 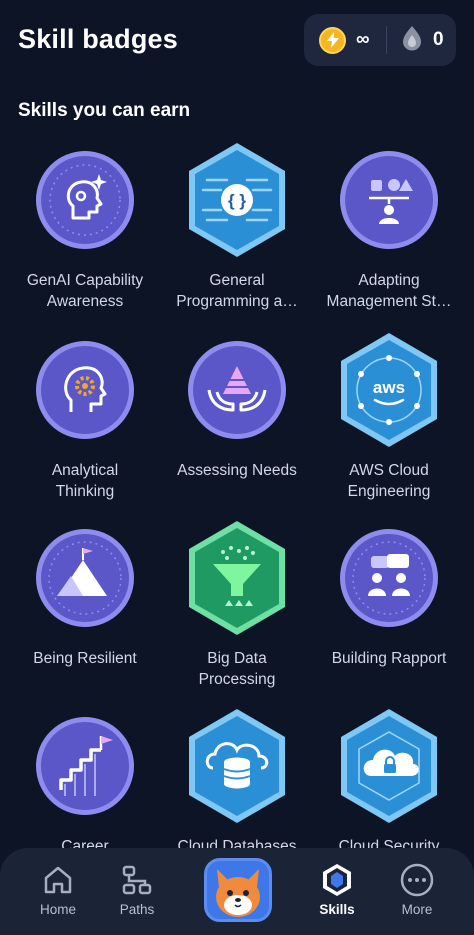 I want to click on data-funnel-icon, so click(x=237, y=578).